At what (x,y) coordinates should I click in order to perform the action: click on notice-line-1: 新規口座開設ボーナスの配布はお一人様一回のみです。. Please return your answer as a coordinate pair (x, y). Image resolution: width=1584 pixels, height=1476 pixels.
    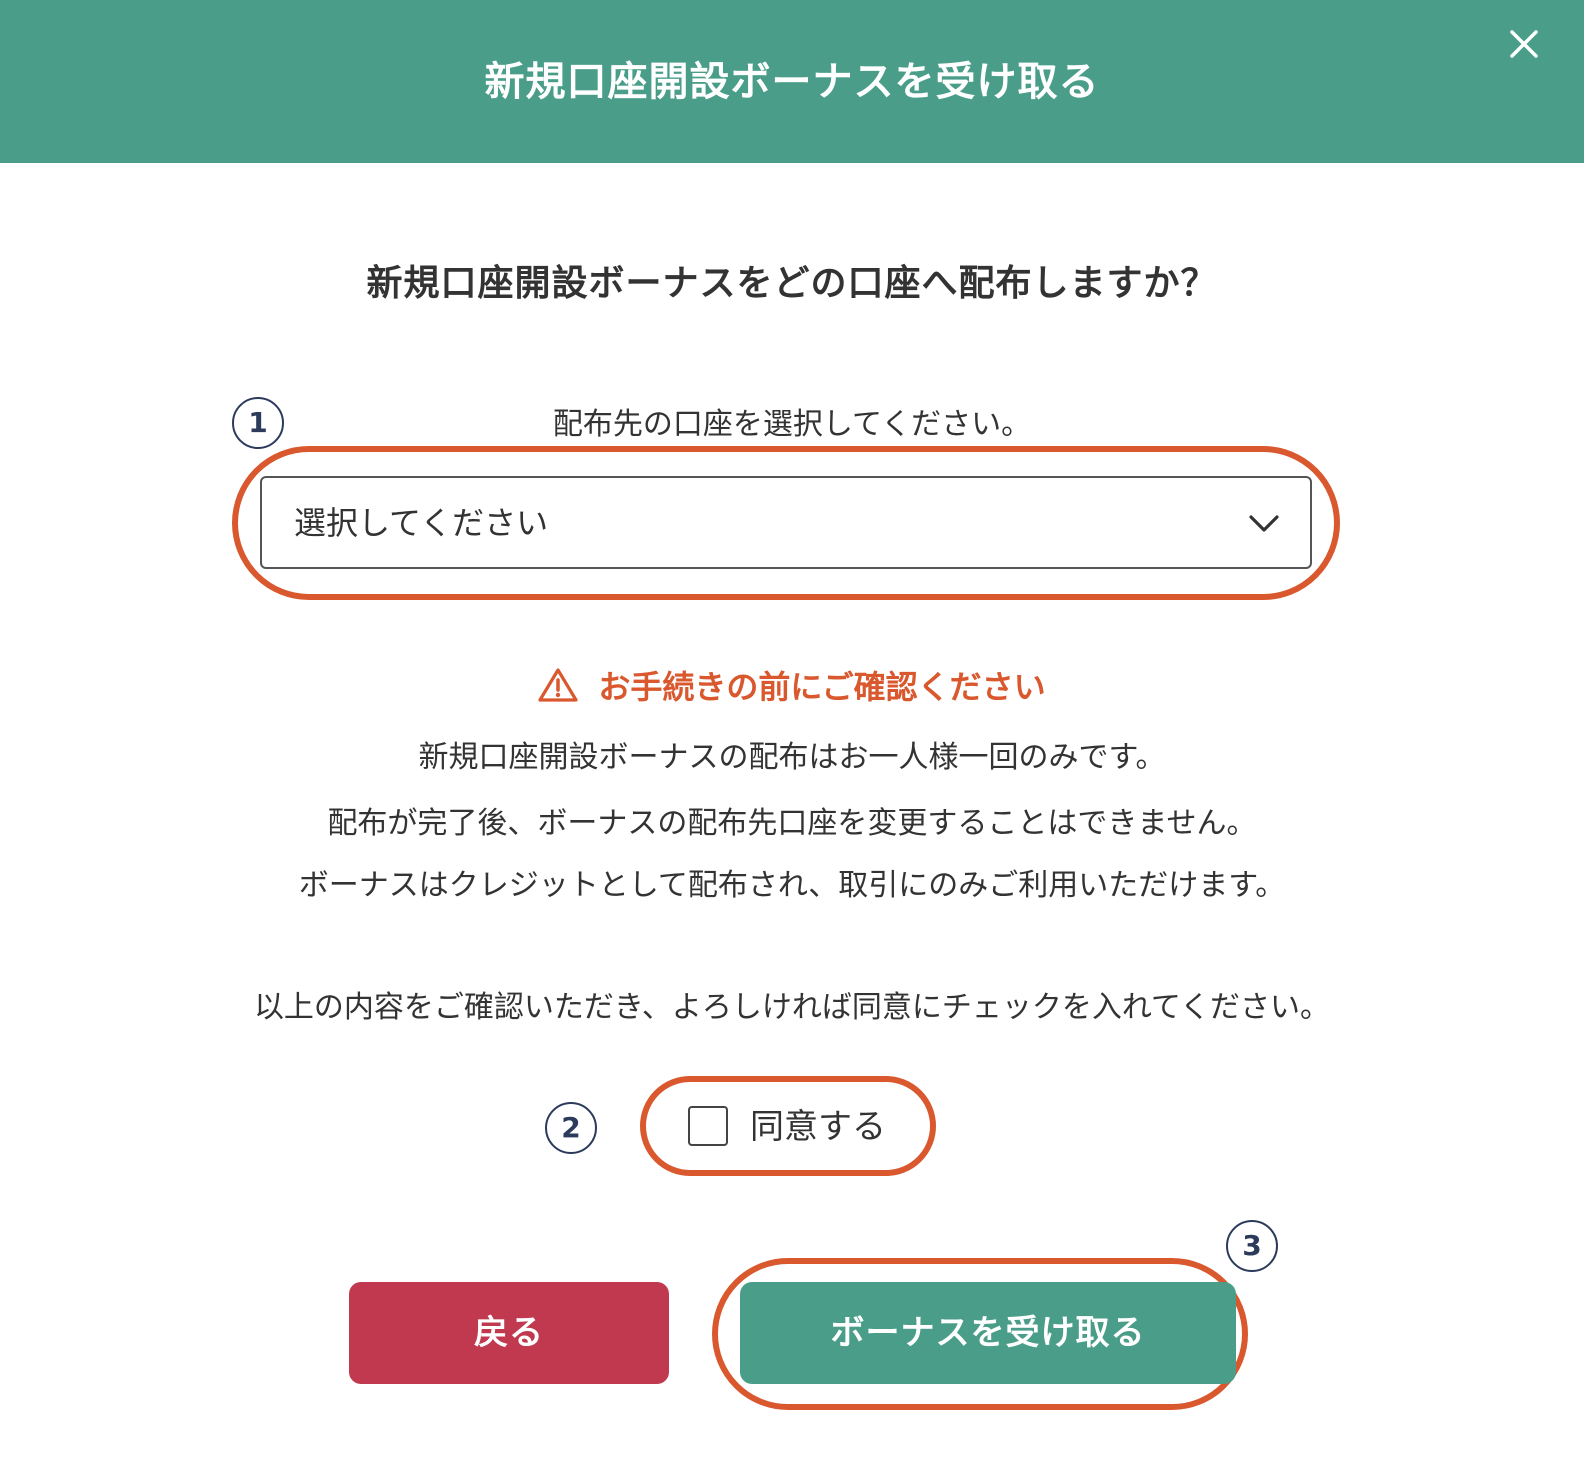
    Looking at the image, I should click on (792, 757).